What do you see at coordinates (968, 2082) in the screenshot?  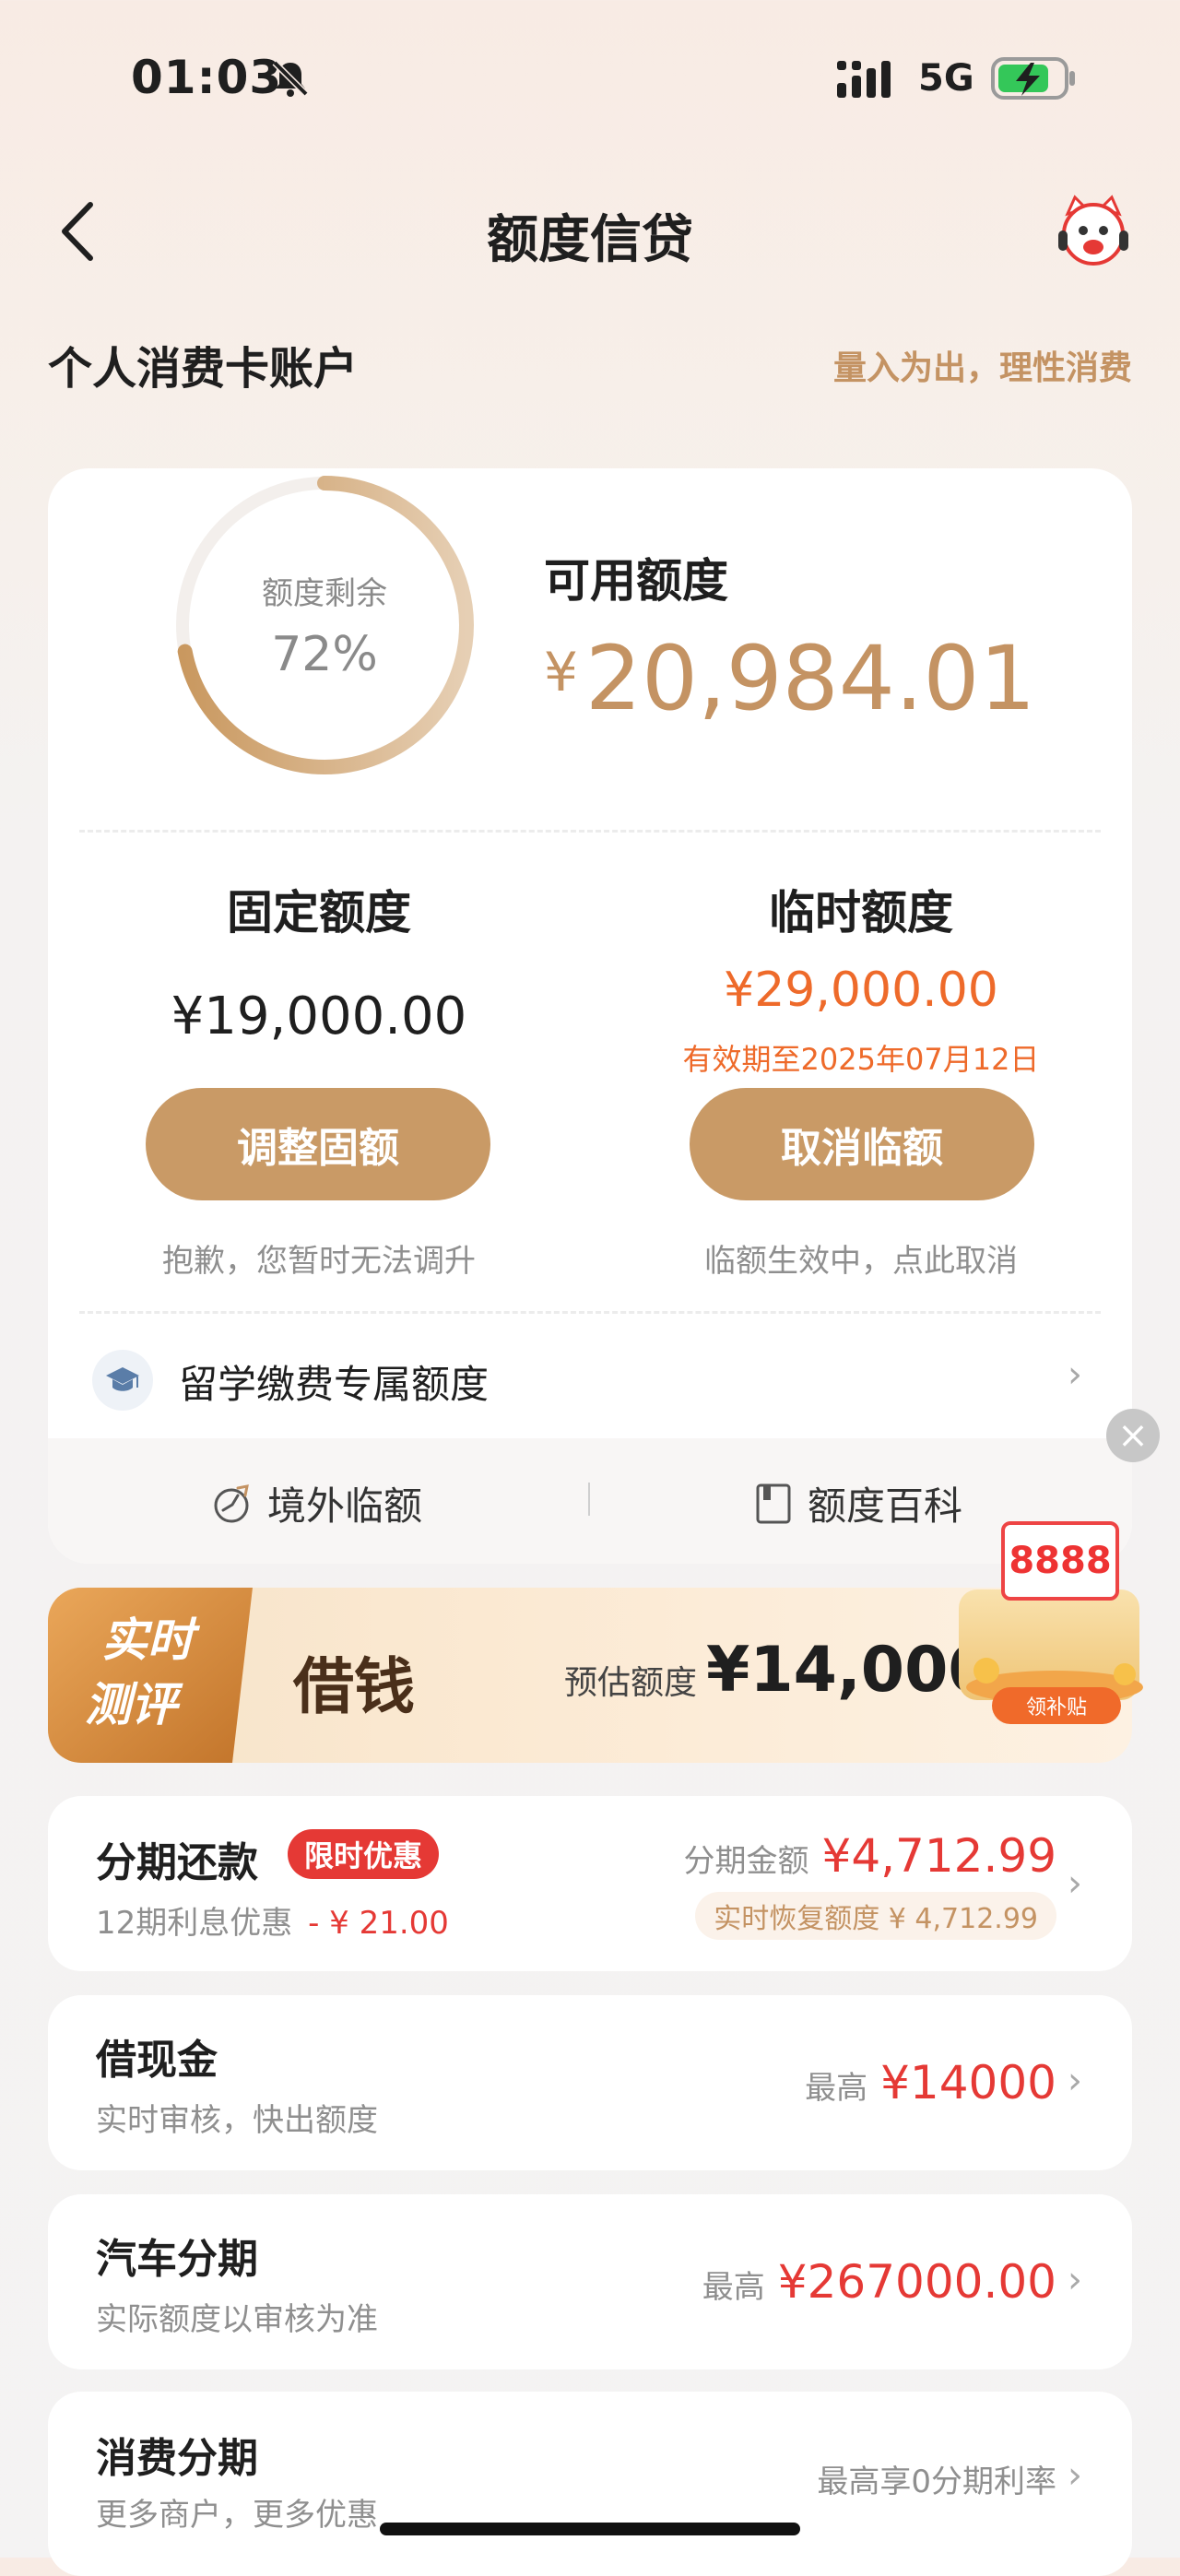 I see `cash-loan-max-value: ¥14000` at bounding box center [968, 2082].